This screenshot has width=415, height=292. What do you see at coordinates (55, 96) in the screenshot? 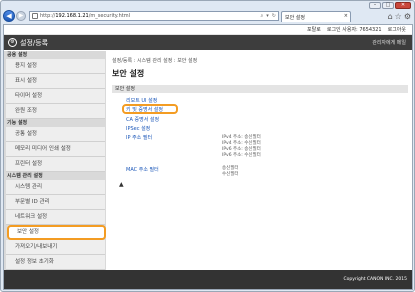
I see `sidebar-item-timer: 타이머 설정` at bounding box center [55, 96].